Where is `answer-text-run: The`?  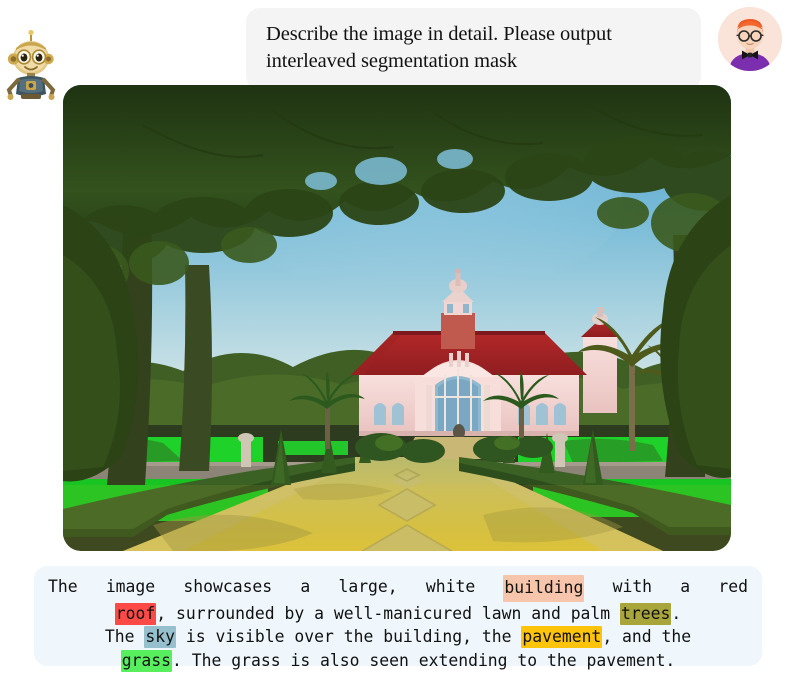 answer-text-run: The is located at coordinates (124, 637).